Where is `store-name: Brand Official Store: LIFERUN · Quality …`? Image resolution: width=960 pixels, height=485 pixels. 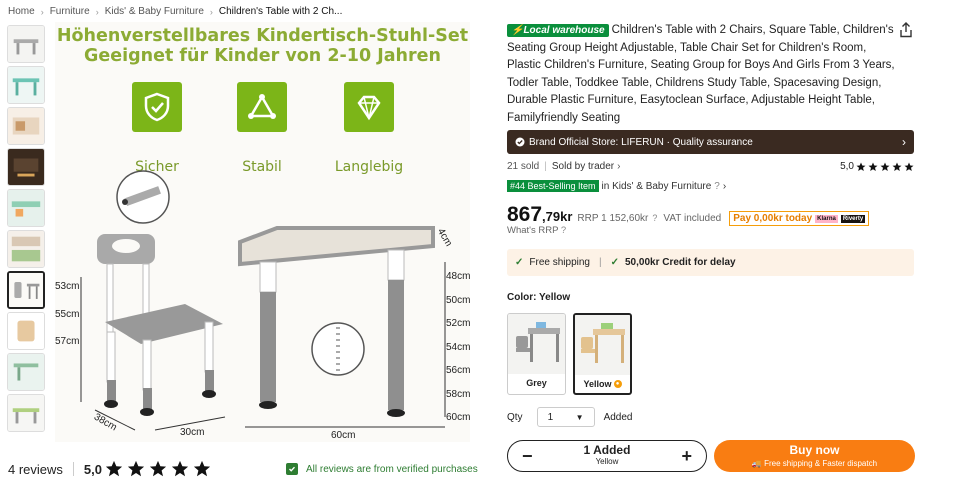 store-name: Brand Official Store: LIFERUN · Quality … is located at coordinates (641, 142).